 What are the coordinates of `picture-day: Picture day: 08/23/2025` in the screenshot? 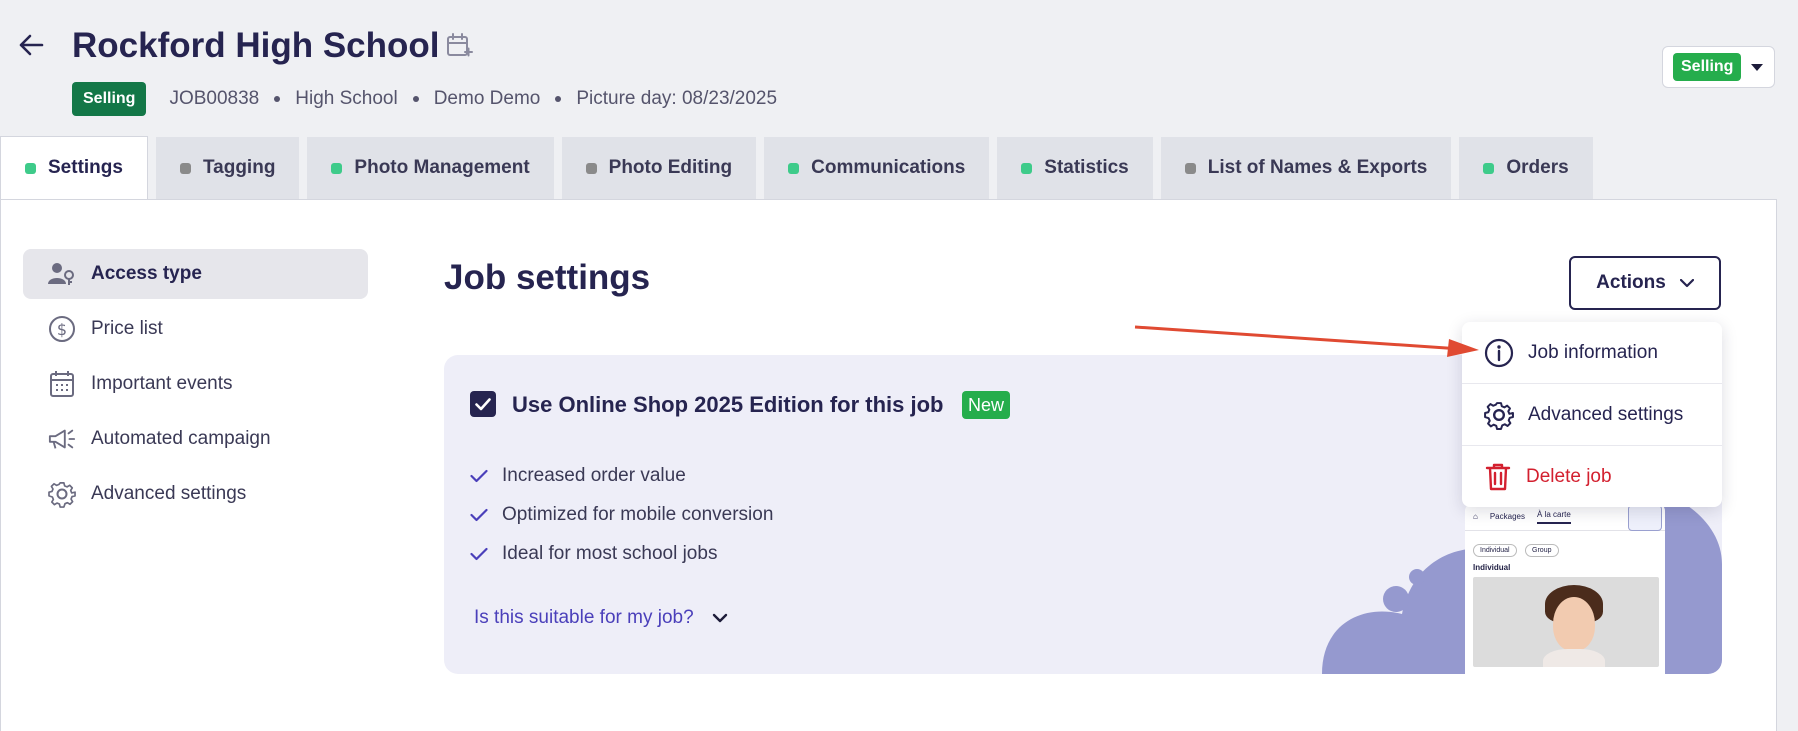 It's located at (677, 98).